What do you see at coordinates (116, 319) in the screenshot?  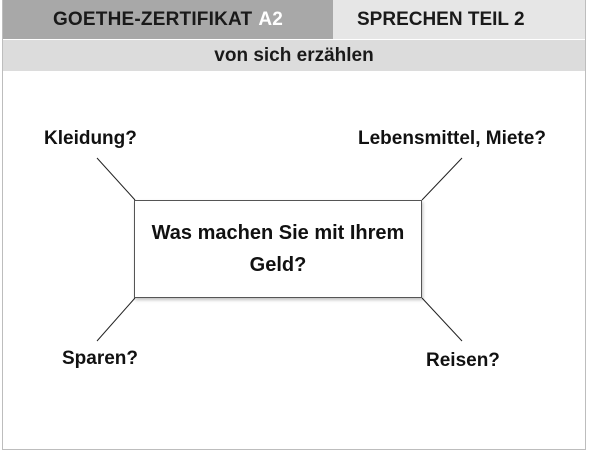 I see `connector-bottom-left` at bounding box center [116, 319].